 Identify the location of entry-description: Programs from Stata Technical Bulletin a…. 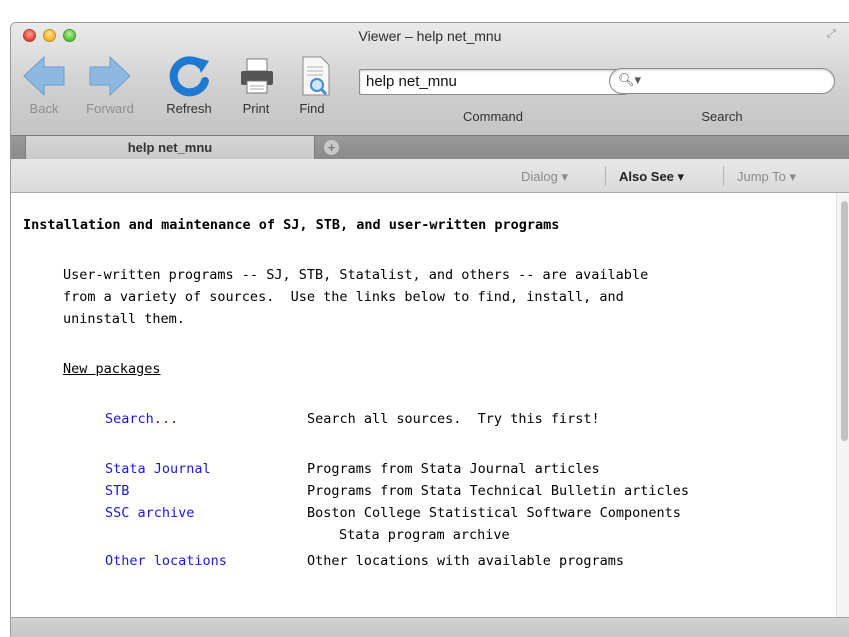
(498, 491).